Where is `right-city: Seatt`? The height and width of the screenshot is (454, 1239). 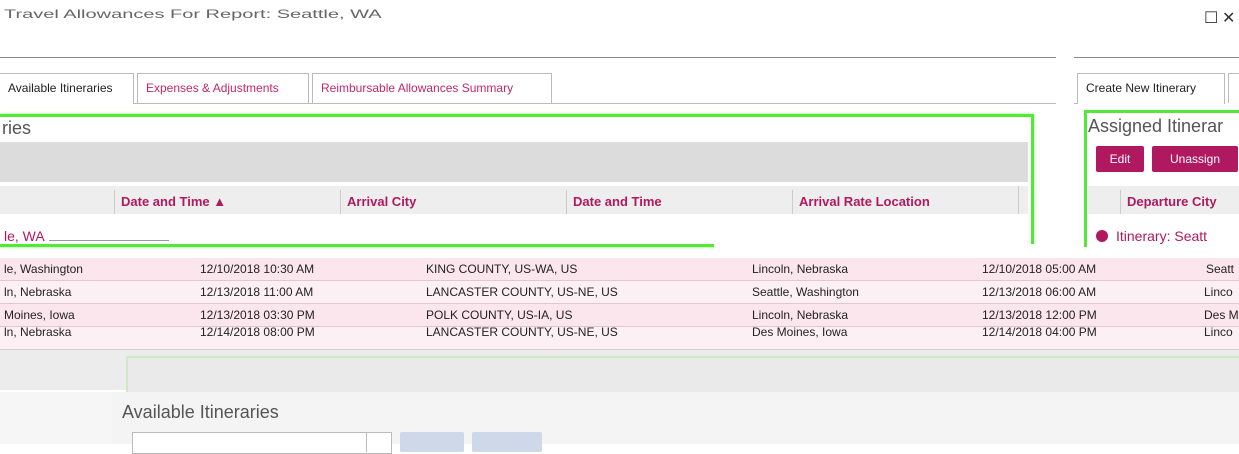
right-city: Seatt is located at coordinates (1220, 269).